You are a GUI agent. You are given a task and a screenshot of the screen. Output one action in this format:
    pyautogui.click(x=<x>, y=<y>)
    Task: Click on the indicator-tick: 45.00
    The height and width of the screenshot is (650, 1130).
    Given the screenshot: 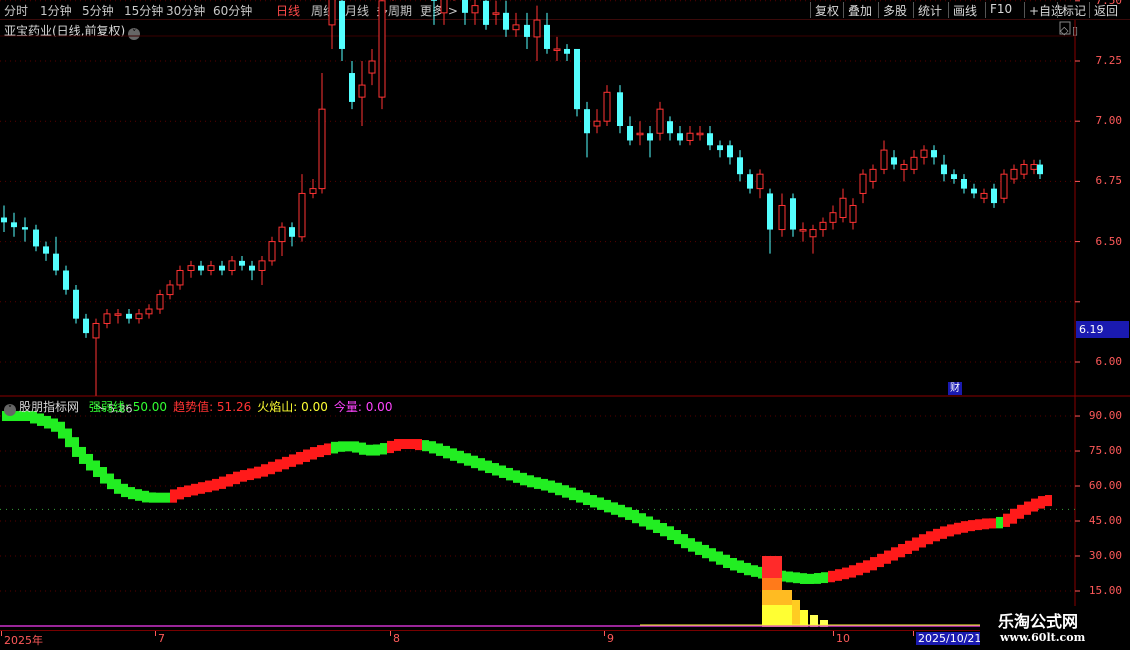 What is the action you would take?
    pyautogui.click(x=1105, y=520)
    